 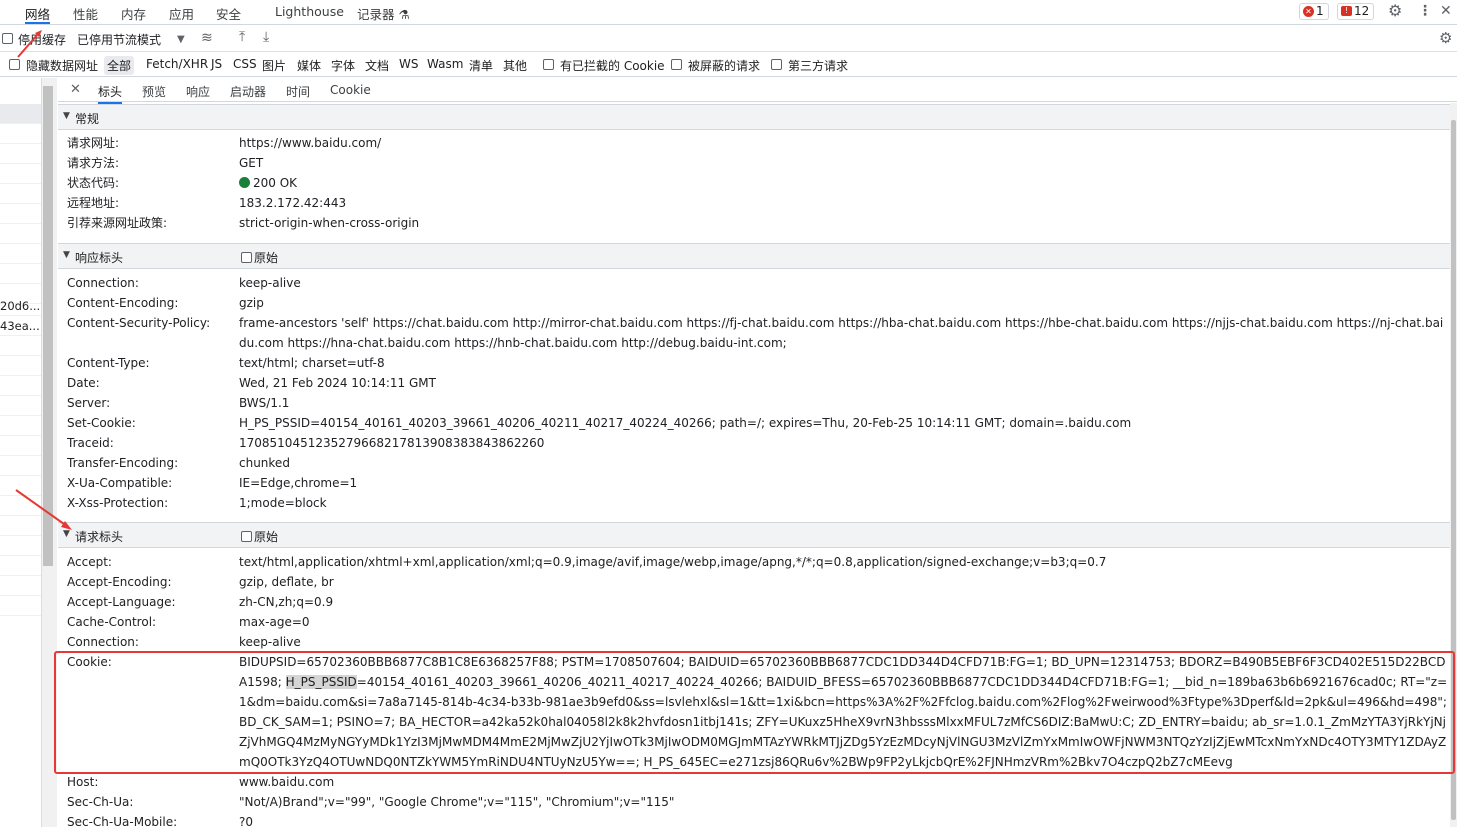 I want to click on header-value: chunked, so click(x=264, y=463).